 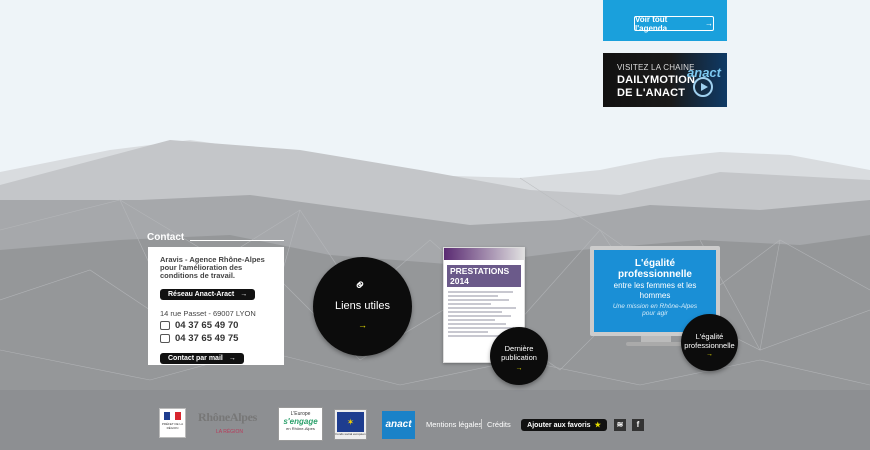 What do you see at coordinates (656, 80) in the screenshot?
I see `dailymotion-line2: DAILYMOTION` at bounding box center [656, 80].